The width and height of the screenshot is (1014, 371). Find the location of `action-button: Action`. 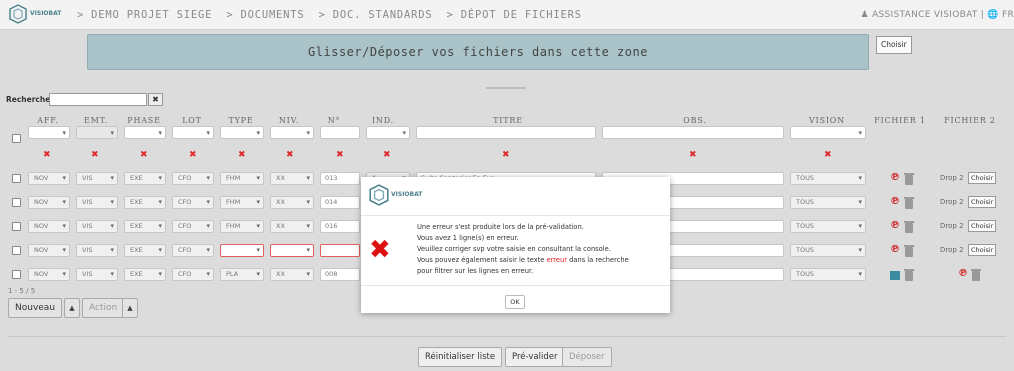

action-button: Action is located at coordinates (103, 308).